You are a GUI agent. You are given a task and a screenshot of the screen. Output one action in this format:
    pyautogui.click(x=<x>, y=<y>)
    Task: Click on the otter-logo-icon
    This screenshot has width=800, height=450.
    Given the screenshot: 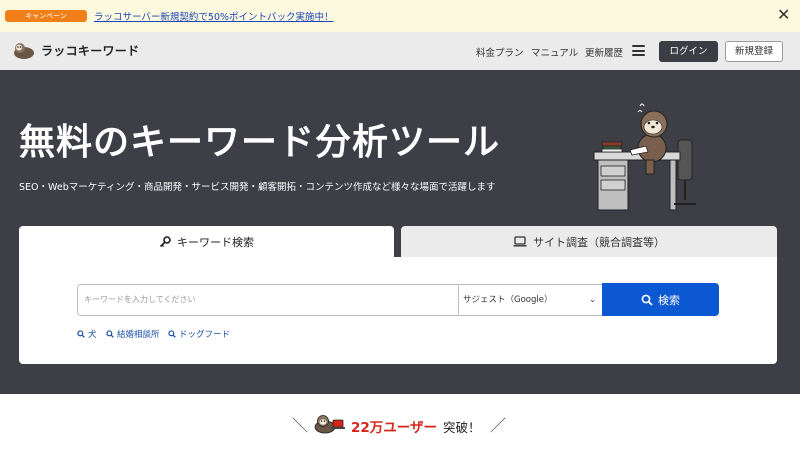 What is the action you would take?
    pyautogui.click(x=24, y=51)
    